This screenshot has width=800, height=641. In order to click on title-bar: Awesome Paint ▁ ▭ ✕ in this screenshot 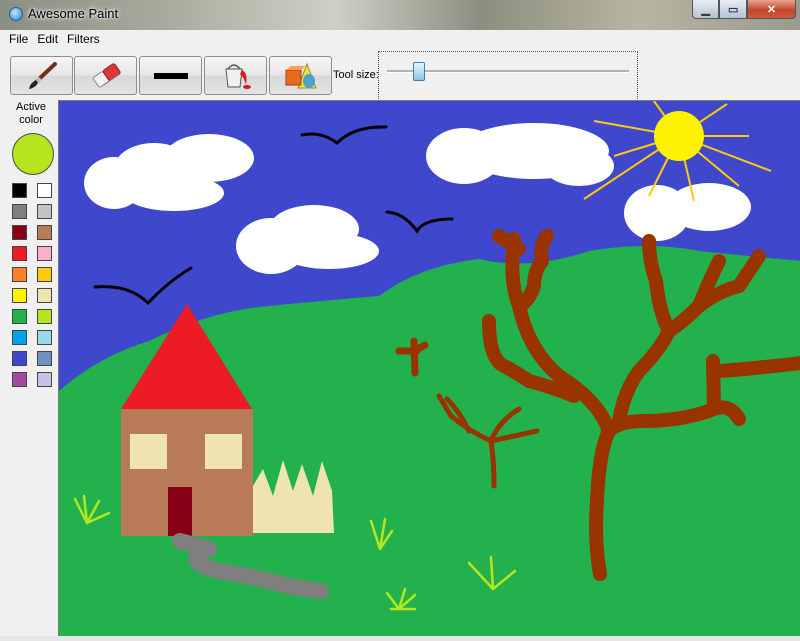, I will do `click(400, 15)`.